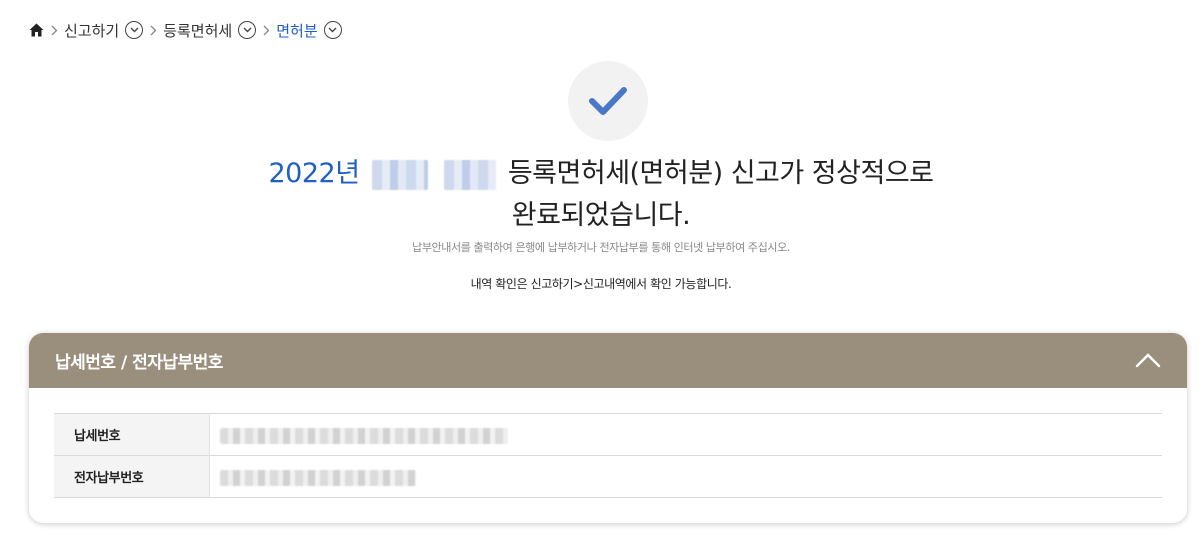 This screenshot has height=538, width=1202. I want to click on breadcrumb-item-registration-license-tax: 등록면허세, so click(210, 30).